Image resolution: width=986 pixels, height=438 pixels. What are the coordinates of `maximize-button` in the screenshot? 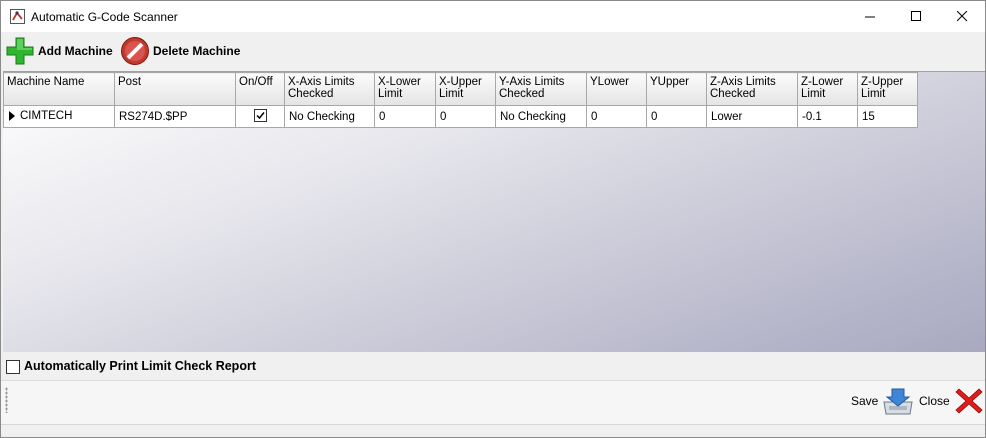 It's located at (916, 16).